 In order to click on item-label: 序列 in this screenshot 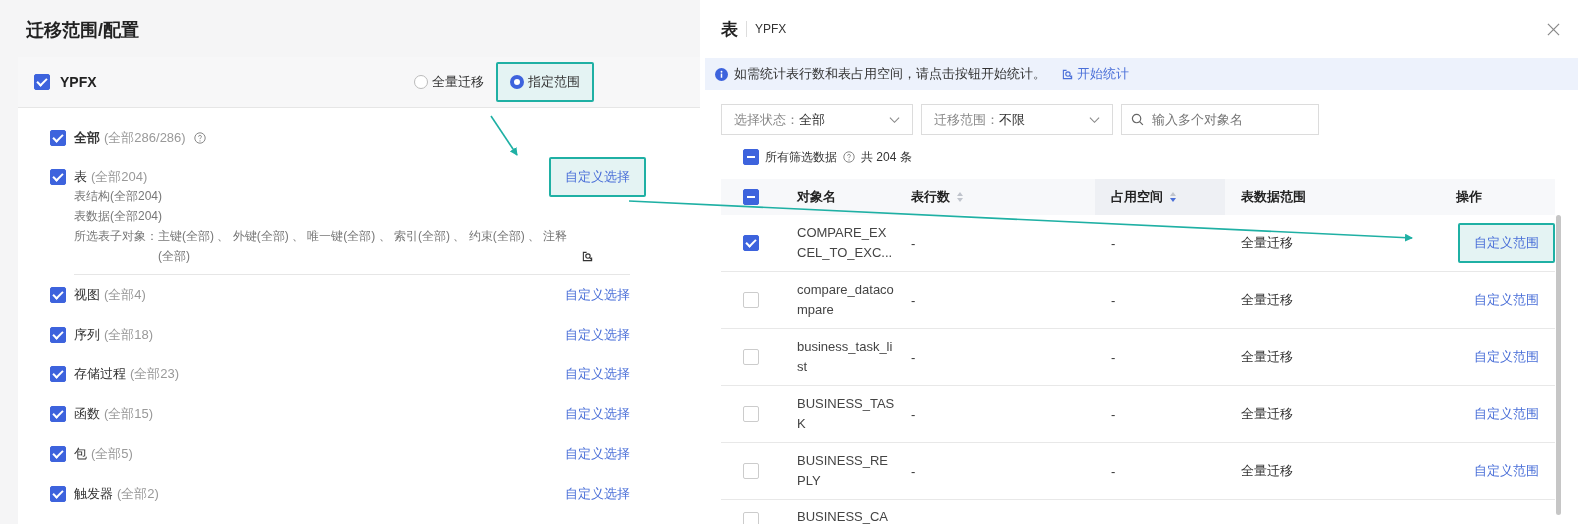, I will do `click(87, 334)`.